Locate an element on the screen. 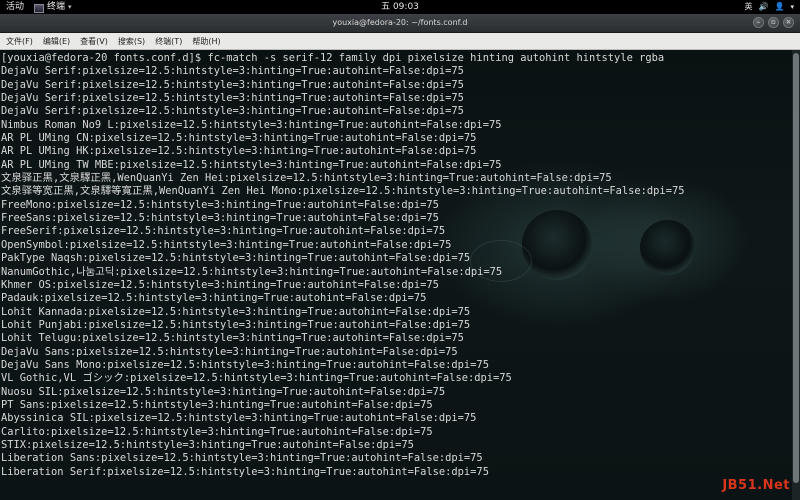 This screenshot has height=500, width=800. site-watermark: JB51.Net is located at coordinates (756, 485).